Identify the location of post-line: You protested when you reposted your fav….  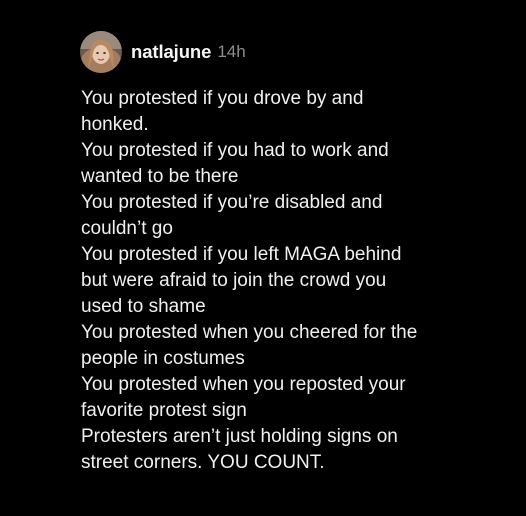
(243, 397).